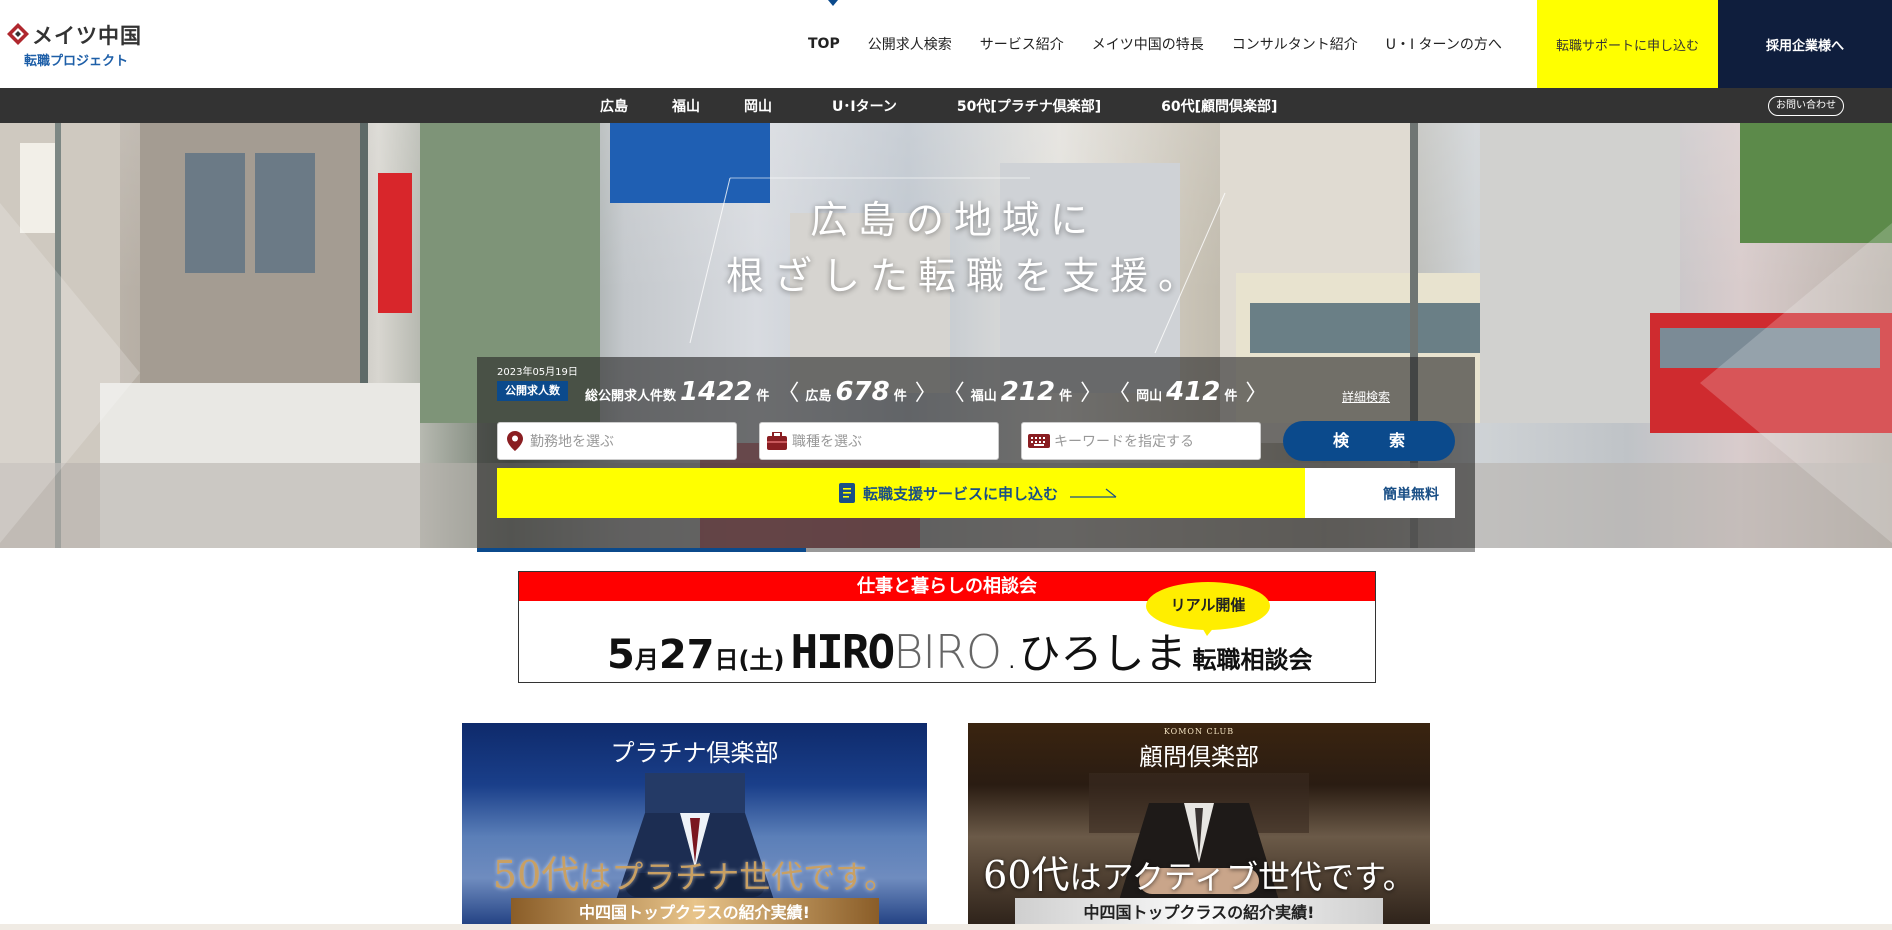 Image resolution: width=1892 pixels, height=930 pixels. I want to click on document-icon, so click(847, 493).